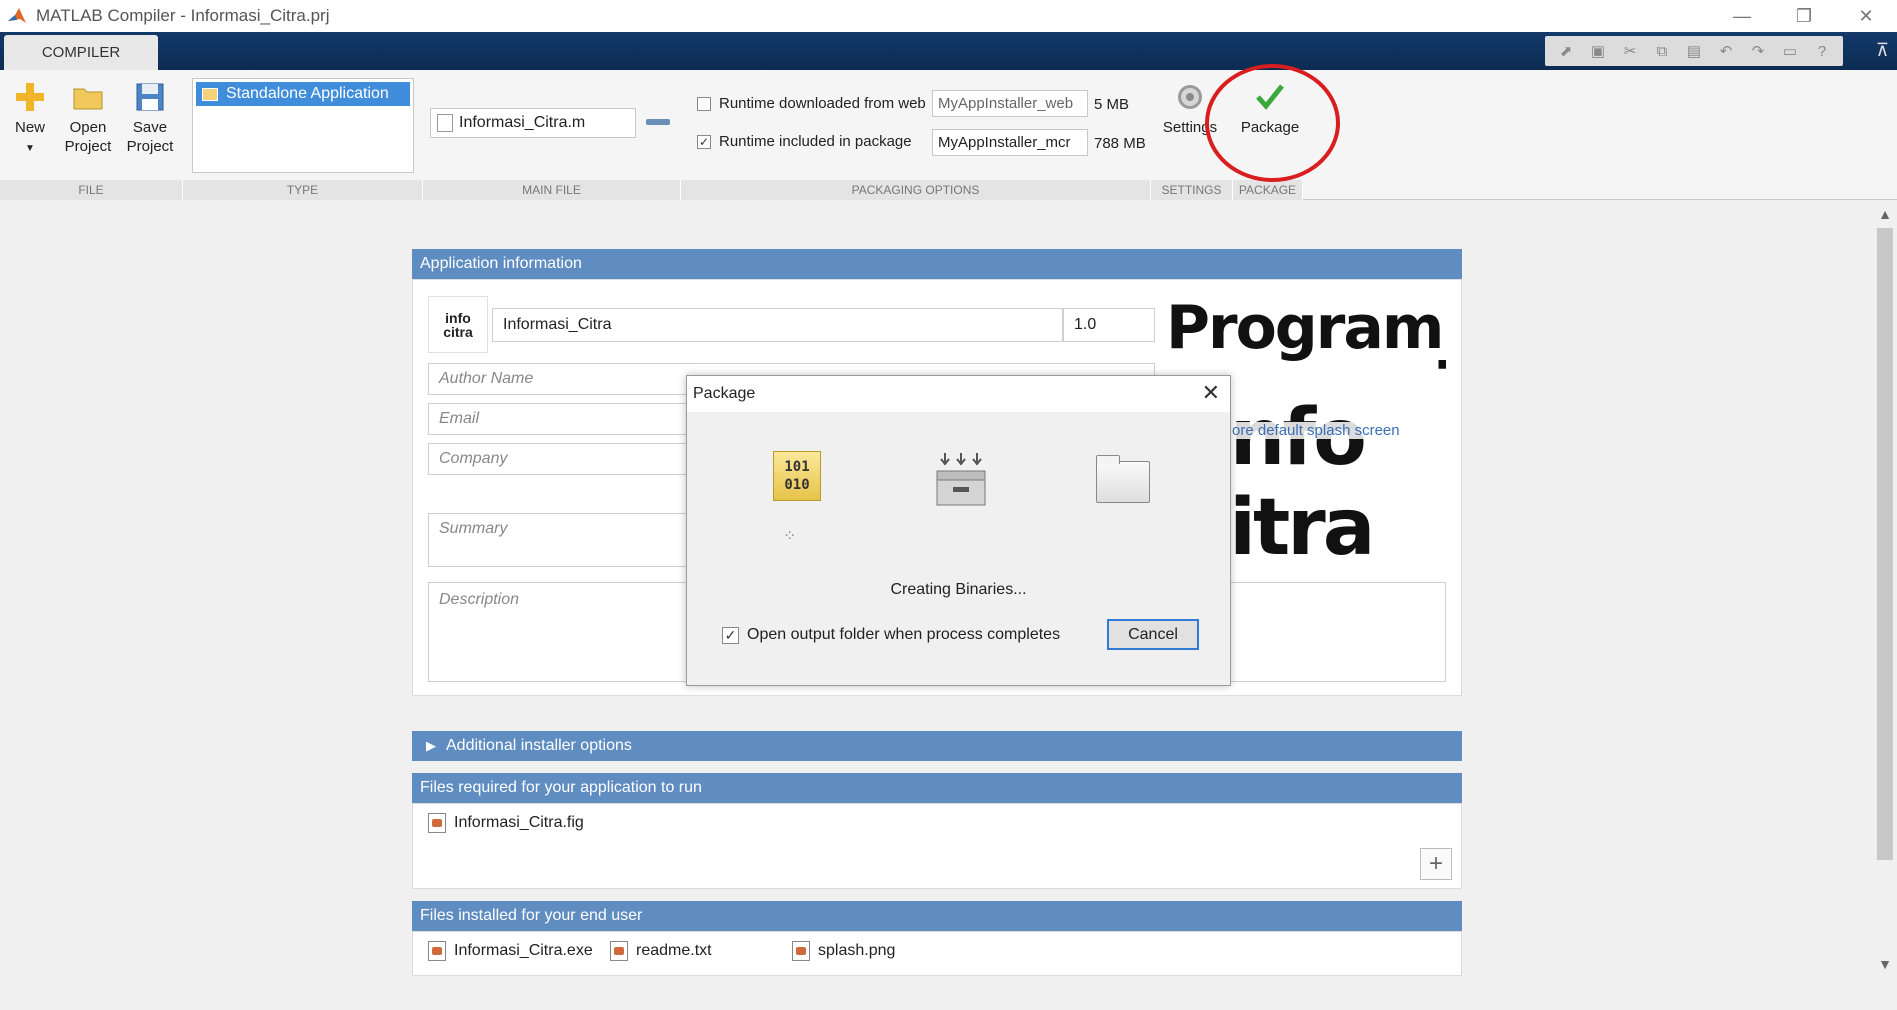  Describe the element at coordinates (303, 190) in the screenshot. I see `section-type-label: TYPE` at that location.